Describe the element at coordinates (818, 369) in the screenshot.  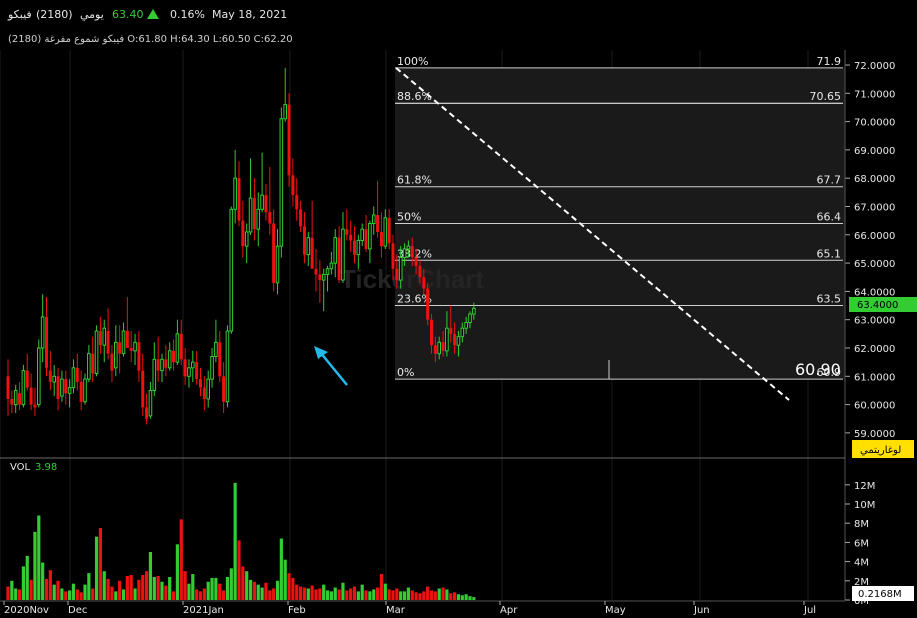
I see `price-annotation: 60.90` at that location.